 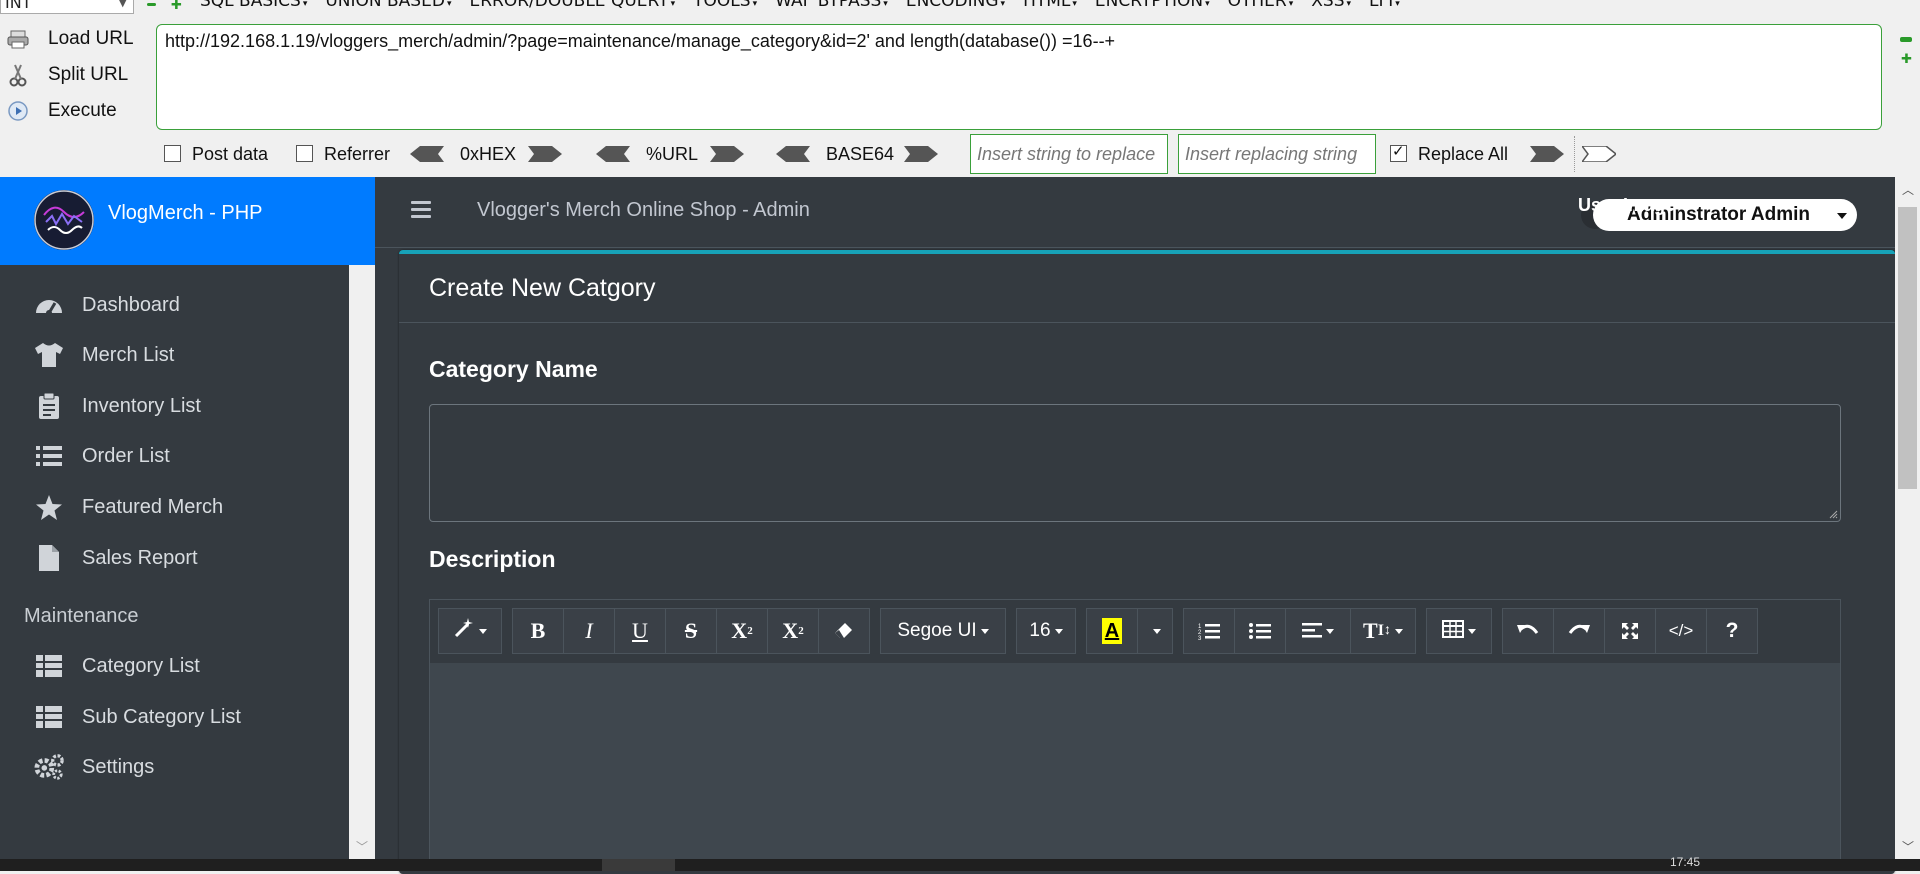 I want to click on tshirt-icon, so click(x=49, y=355).